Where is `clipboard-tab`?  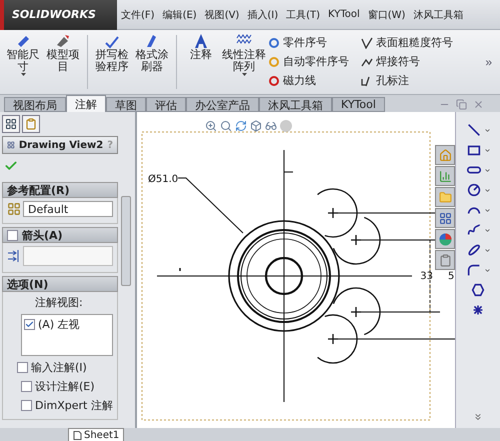
clipboard-tab is located at coordinates (445, 260).